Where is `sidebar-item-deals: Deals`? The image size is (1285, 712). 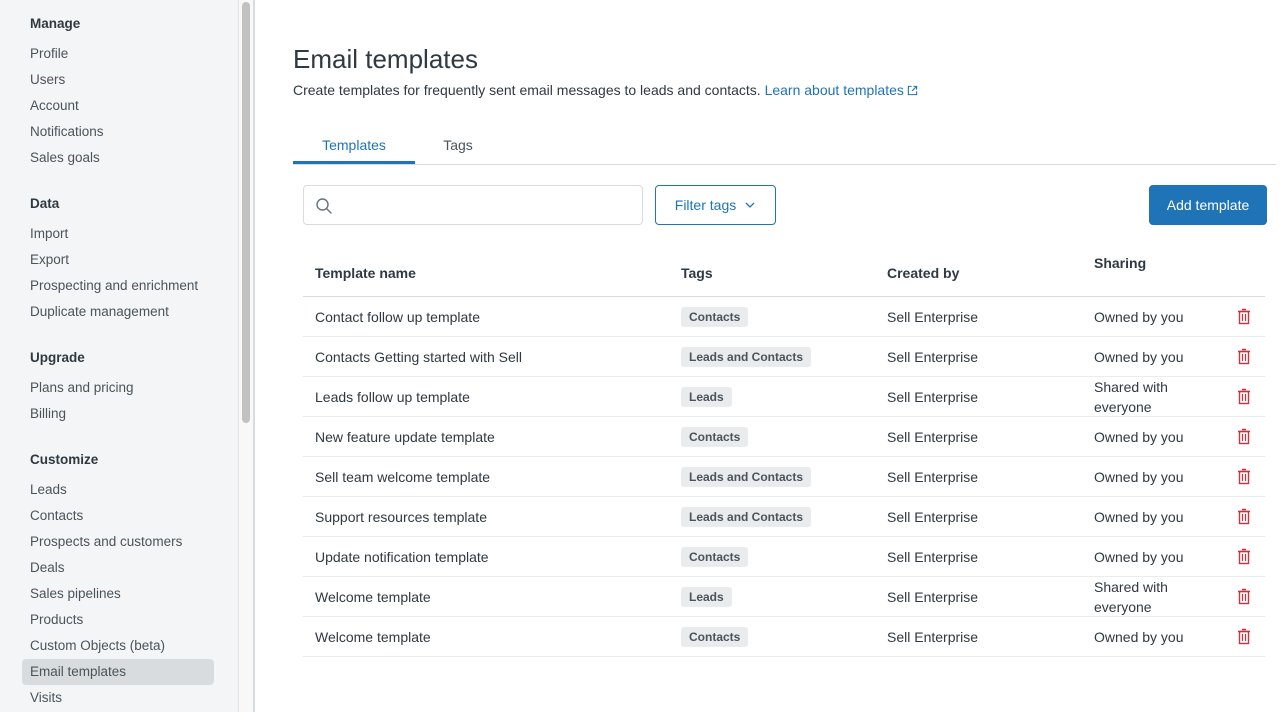 sidebar-item-deals: Deals is located at coordinates (134, 568).